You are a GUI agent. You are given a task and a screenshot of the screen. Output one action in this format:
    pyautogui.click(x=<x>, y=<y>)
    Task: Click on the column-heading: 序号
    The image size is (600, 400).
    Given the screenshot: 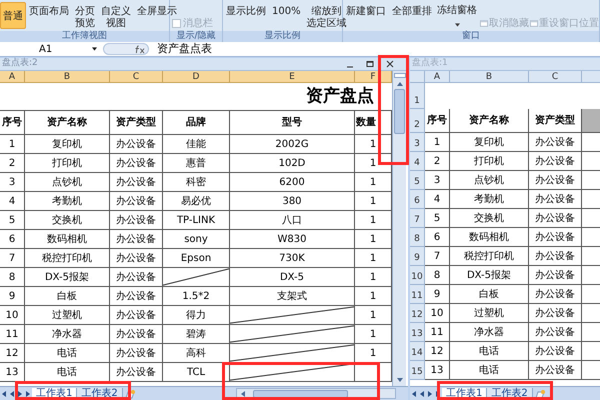 What is the action you would take?
    pyautogui.click(x=437, y=121)
    